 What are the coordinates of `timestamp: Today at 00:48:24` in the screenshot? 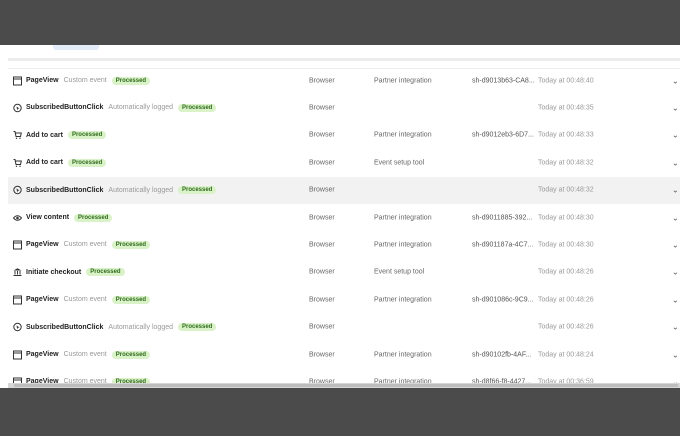 It's located at (566, 354).